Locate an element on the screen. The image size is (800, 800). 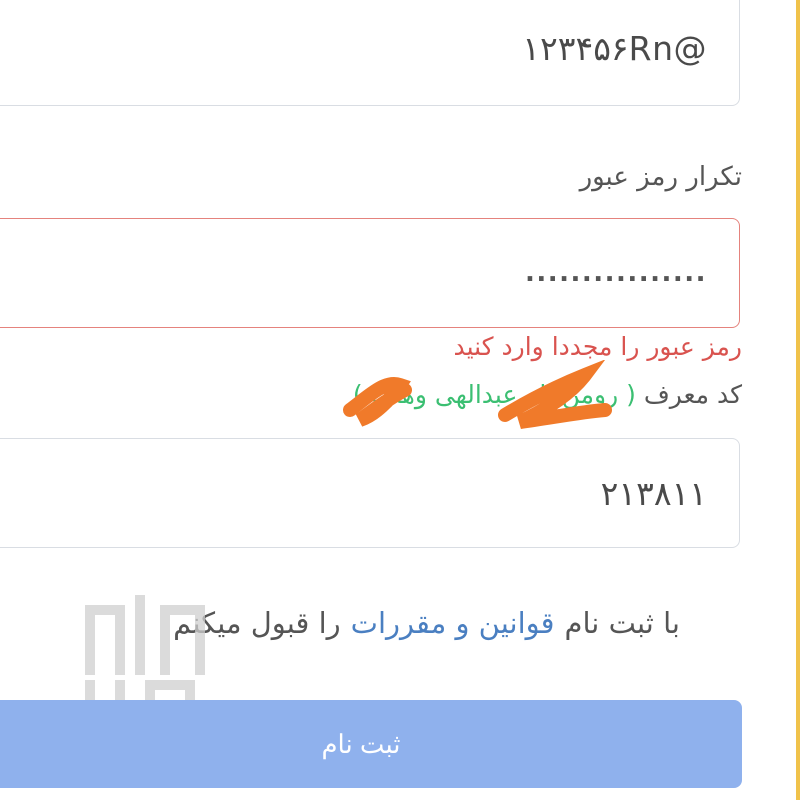
submit-label: ثبت نام is located at coordinates (361, 743).